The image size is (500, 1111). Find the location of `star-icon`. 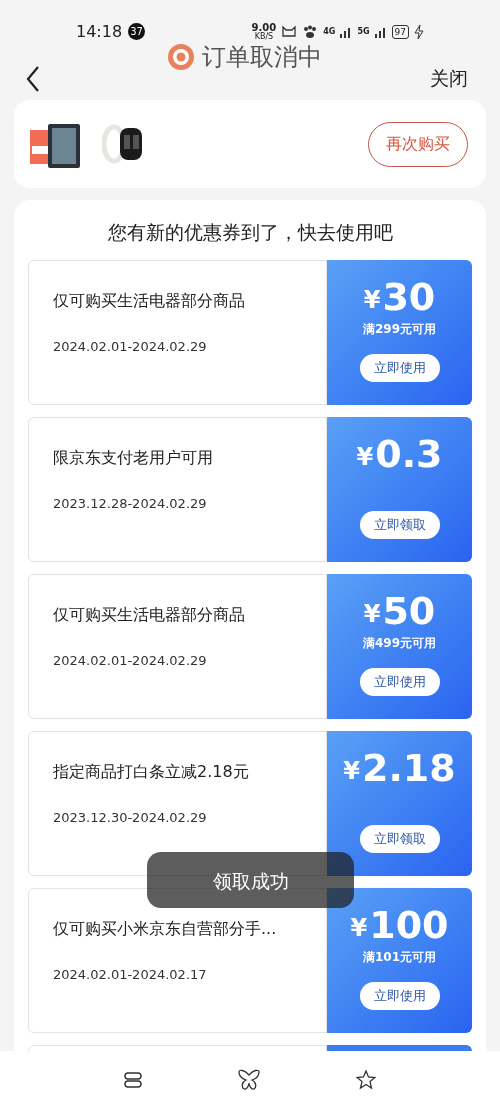

star-icon is located at coordinates (366, 1080).